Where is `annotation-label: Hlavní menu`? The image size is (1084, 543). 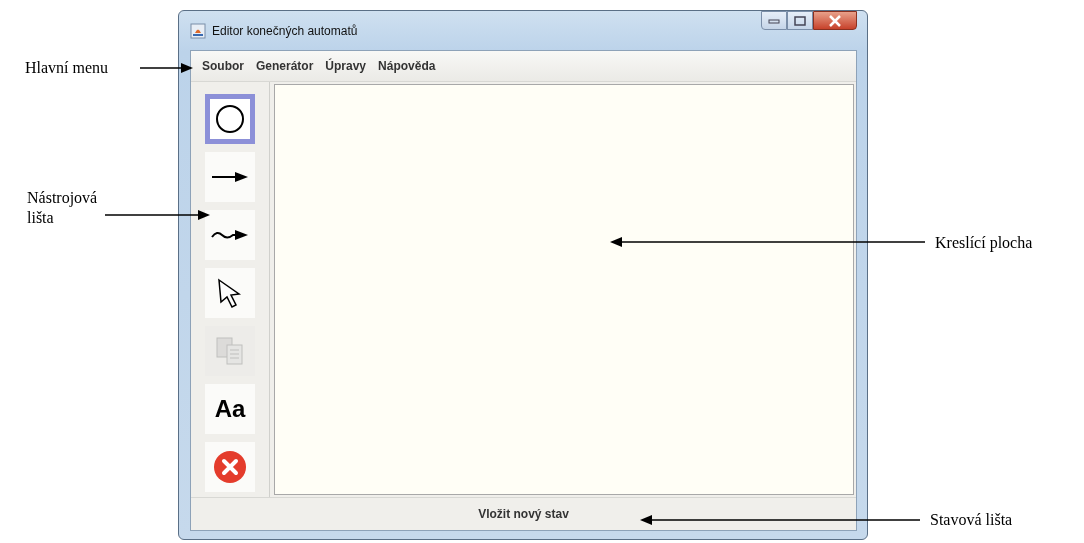 annotation-label: Hlavní menu is located at coordinates (67, 68).